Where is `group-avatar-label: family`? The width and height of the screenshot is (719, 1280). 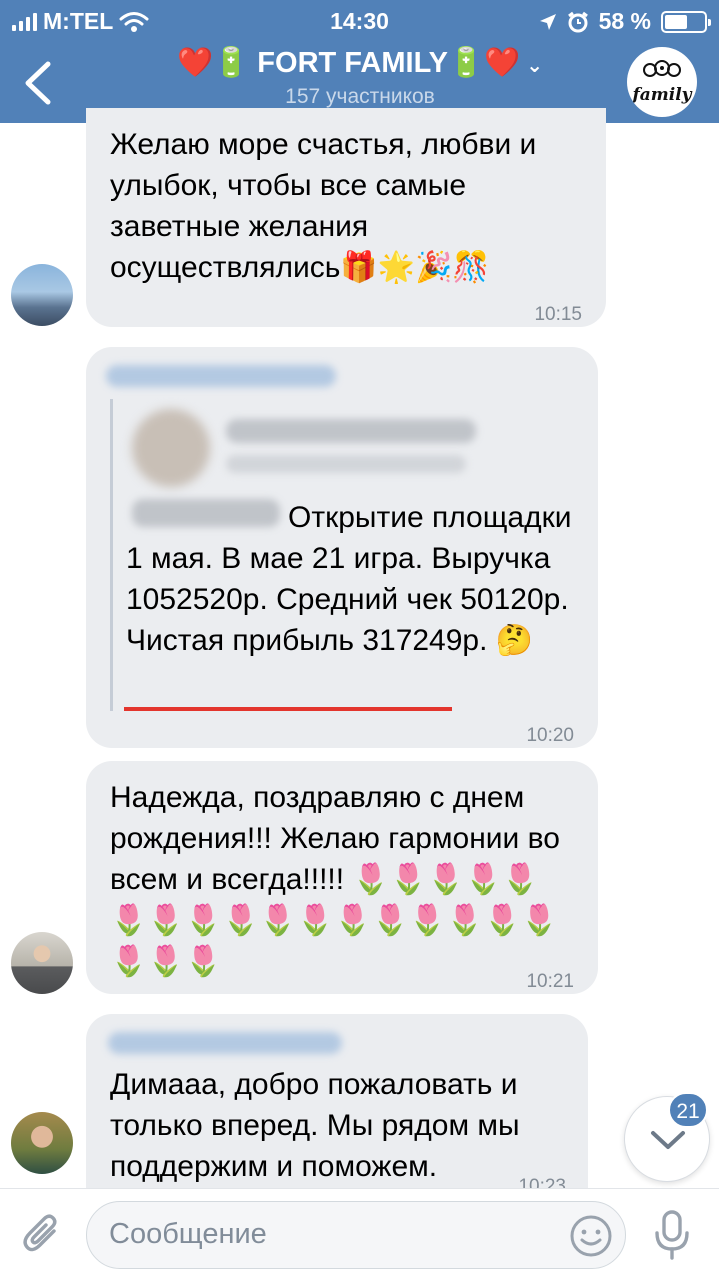
group-avatar-label: family is located at coordinates (662, 95).